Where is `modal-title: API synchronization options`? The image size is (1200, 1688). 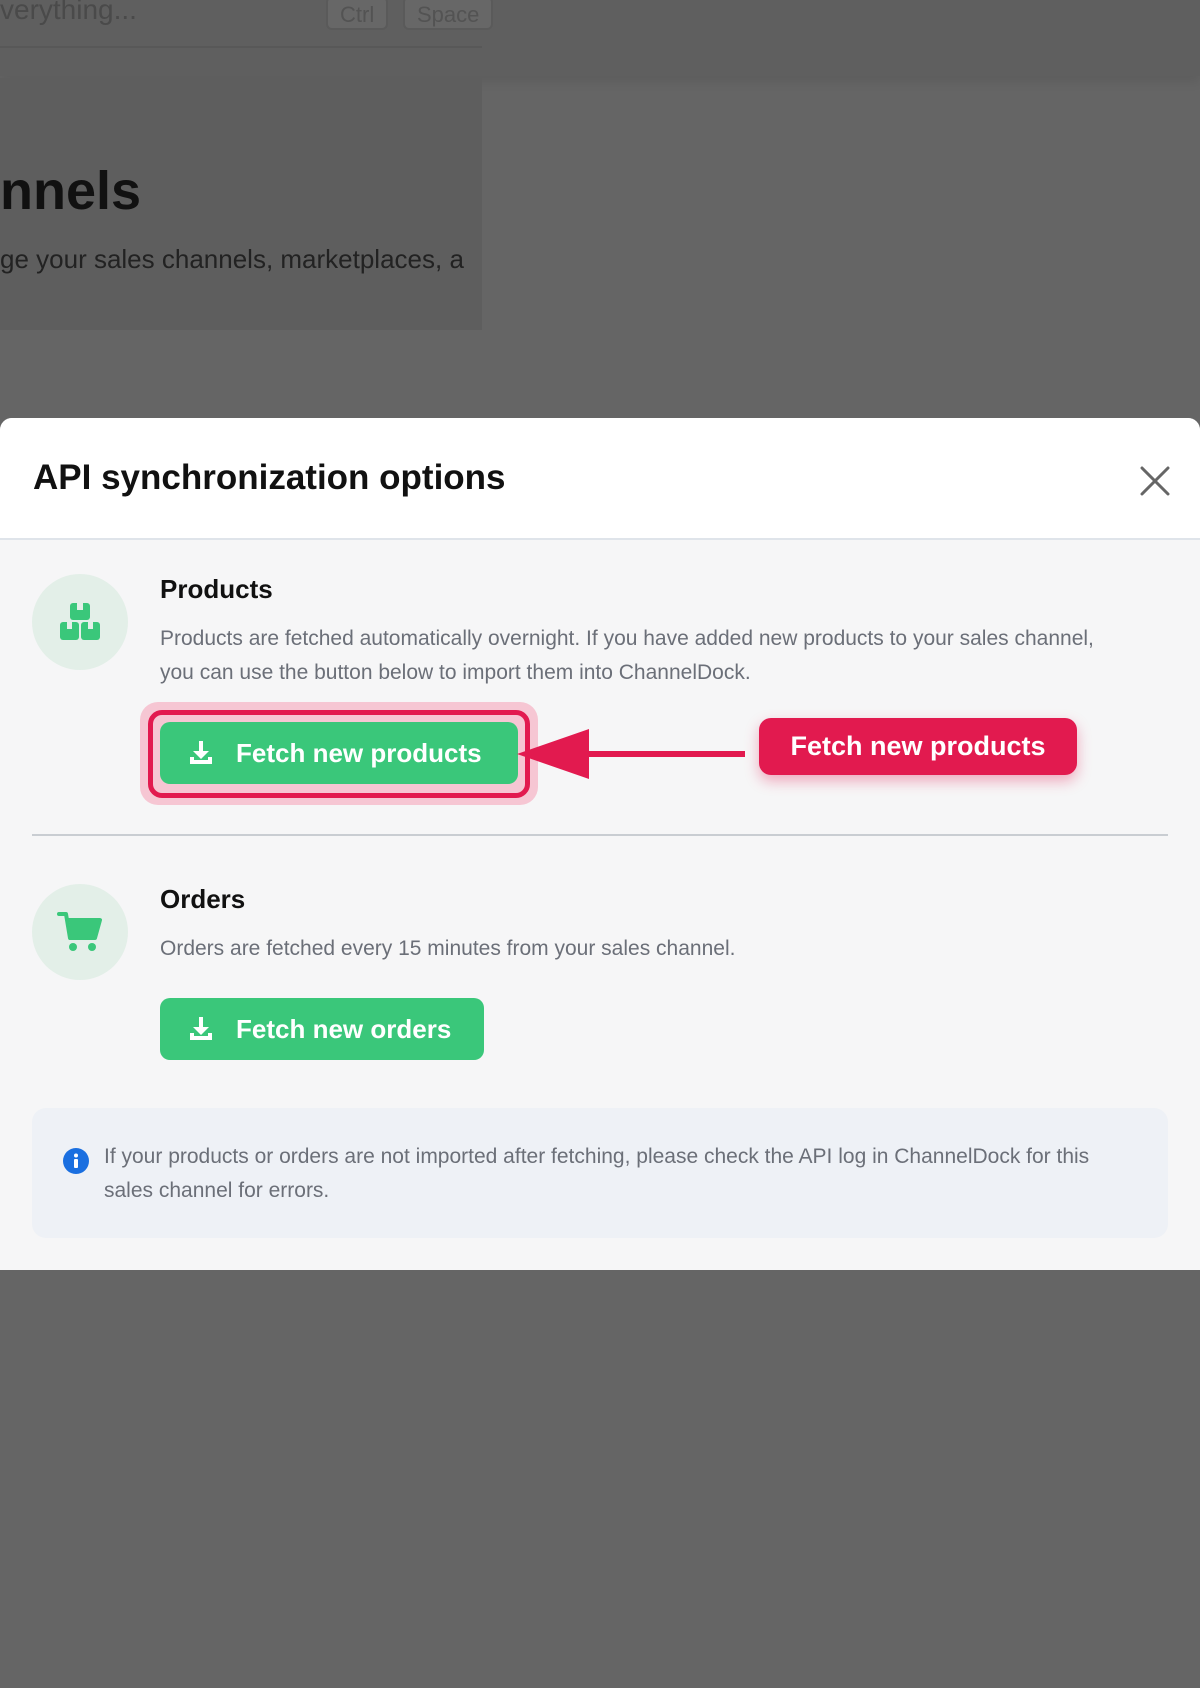 modal-title: API synchronization options is located at coordinates (269, 477).